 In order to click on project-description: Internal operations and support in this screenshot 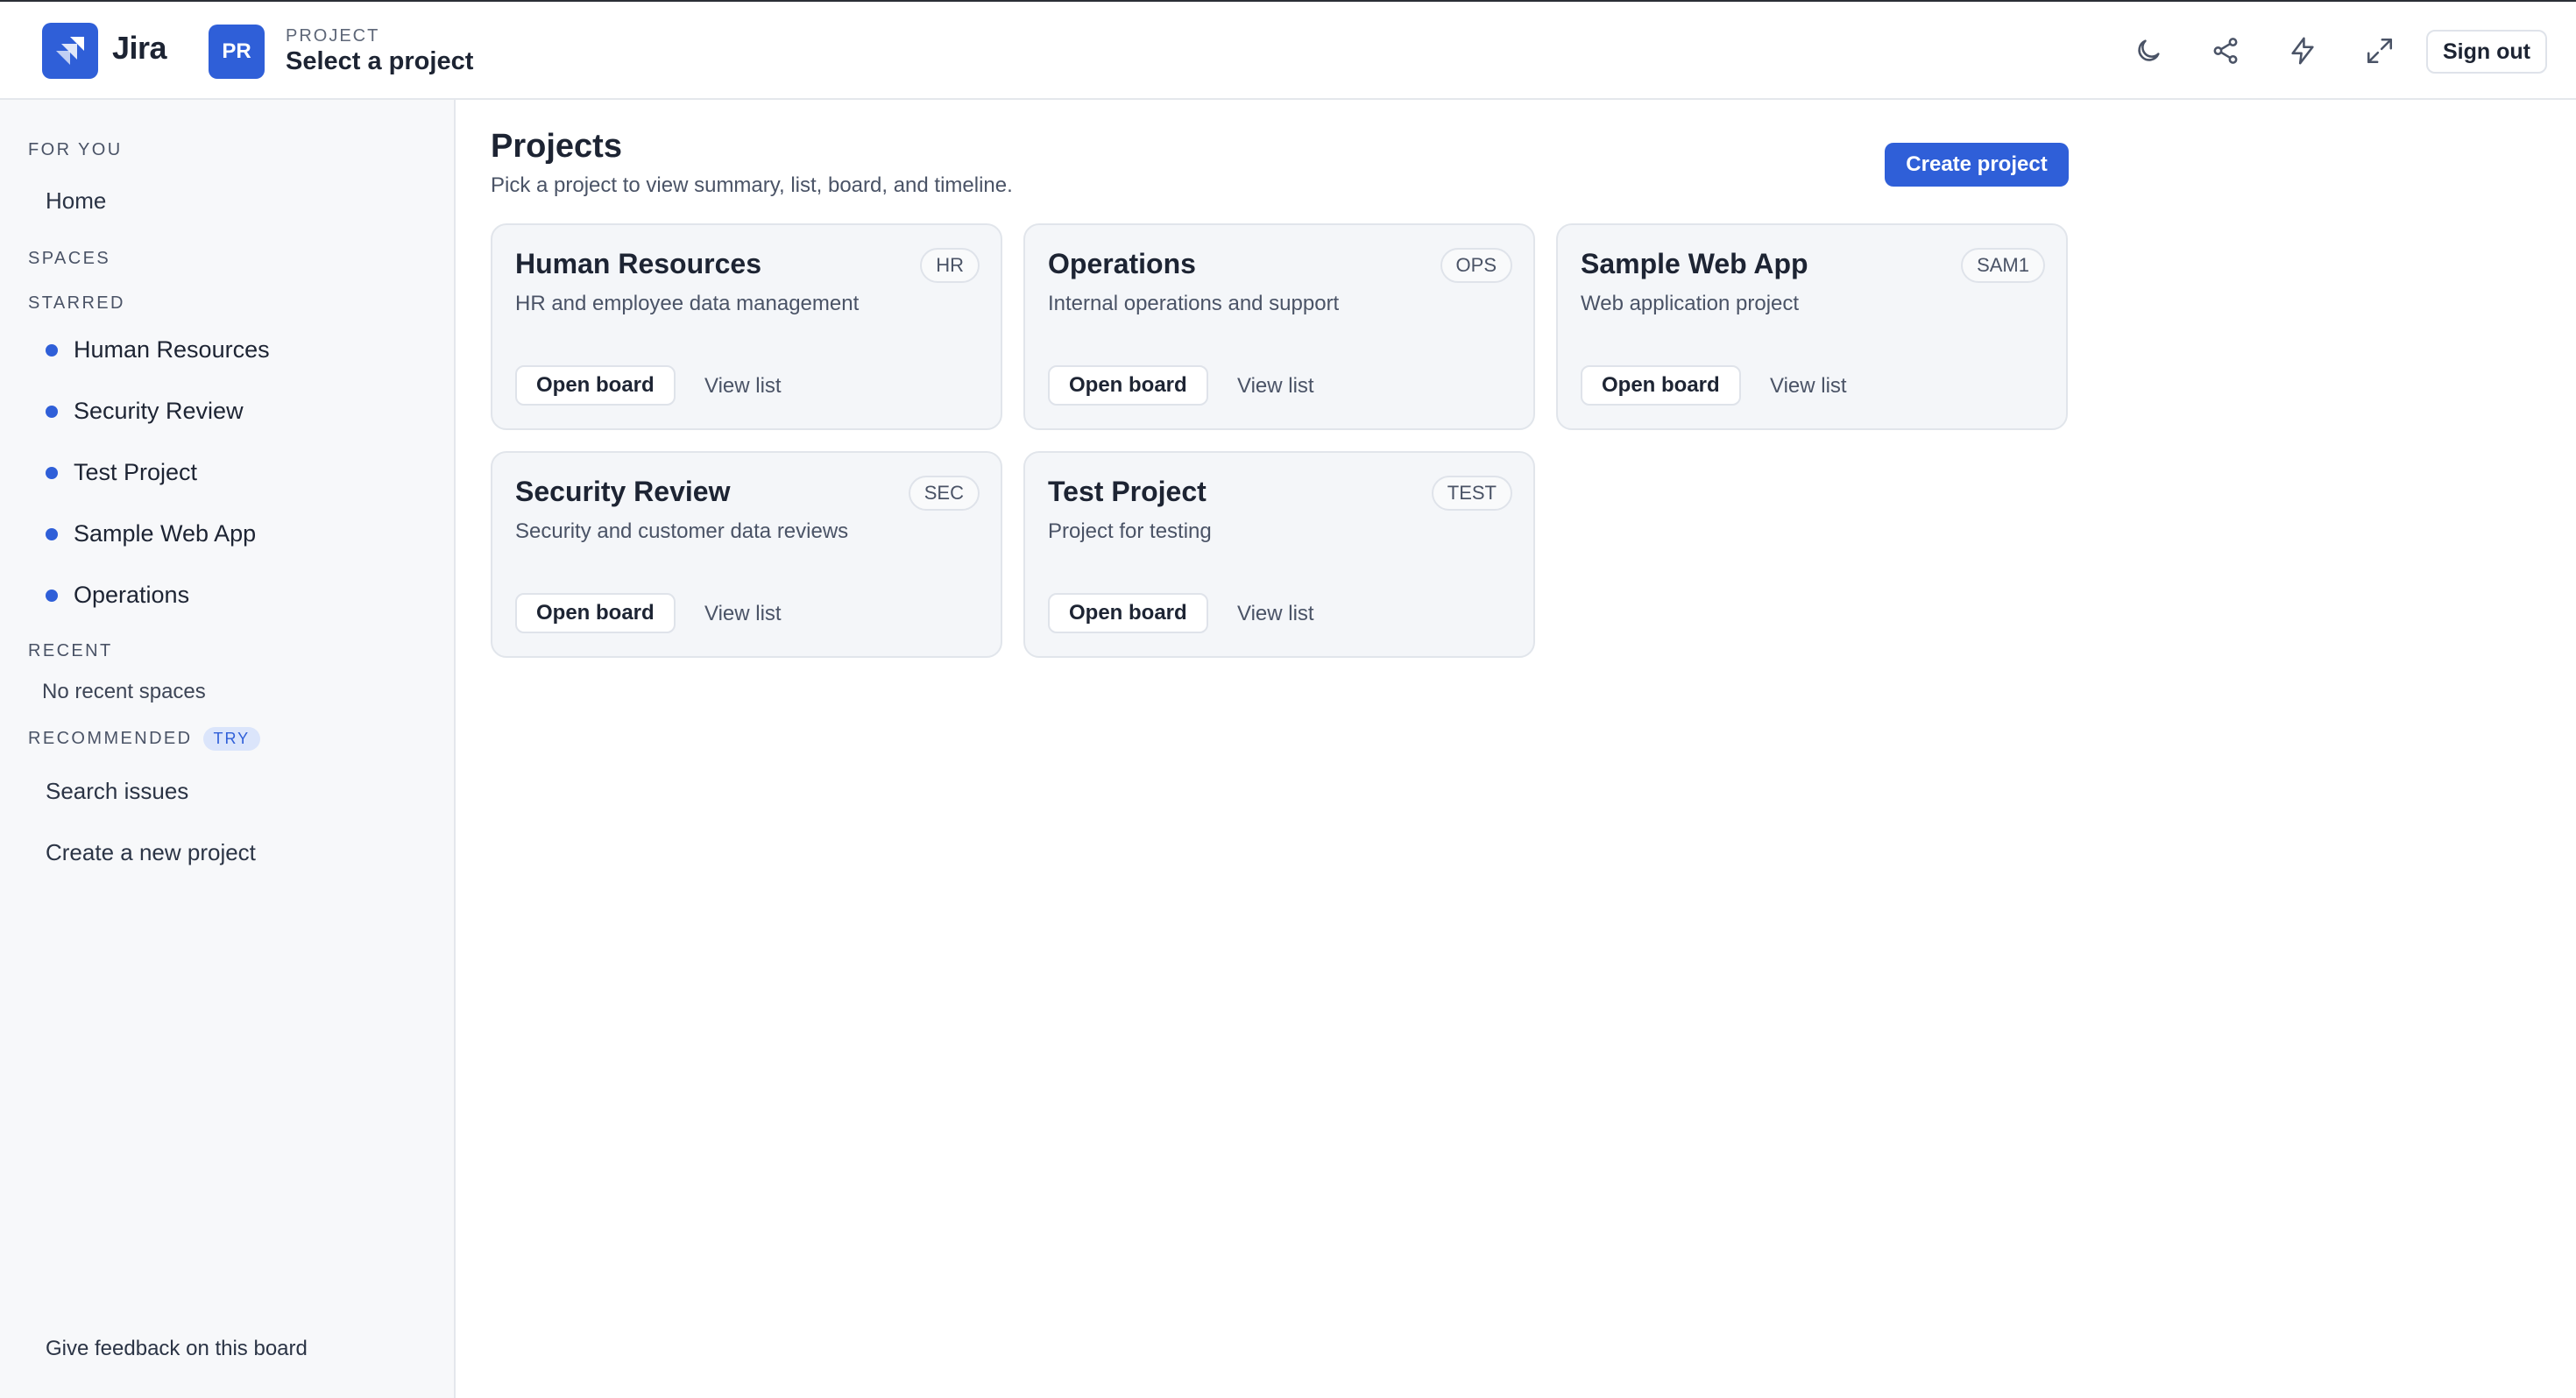, I will do `click(1194, 303)`.